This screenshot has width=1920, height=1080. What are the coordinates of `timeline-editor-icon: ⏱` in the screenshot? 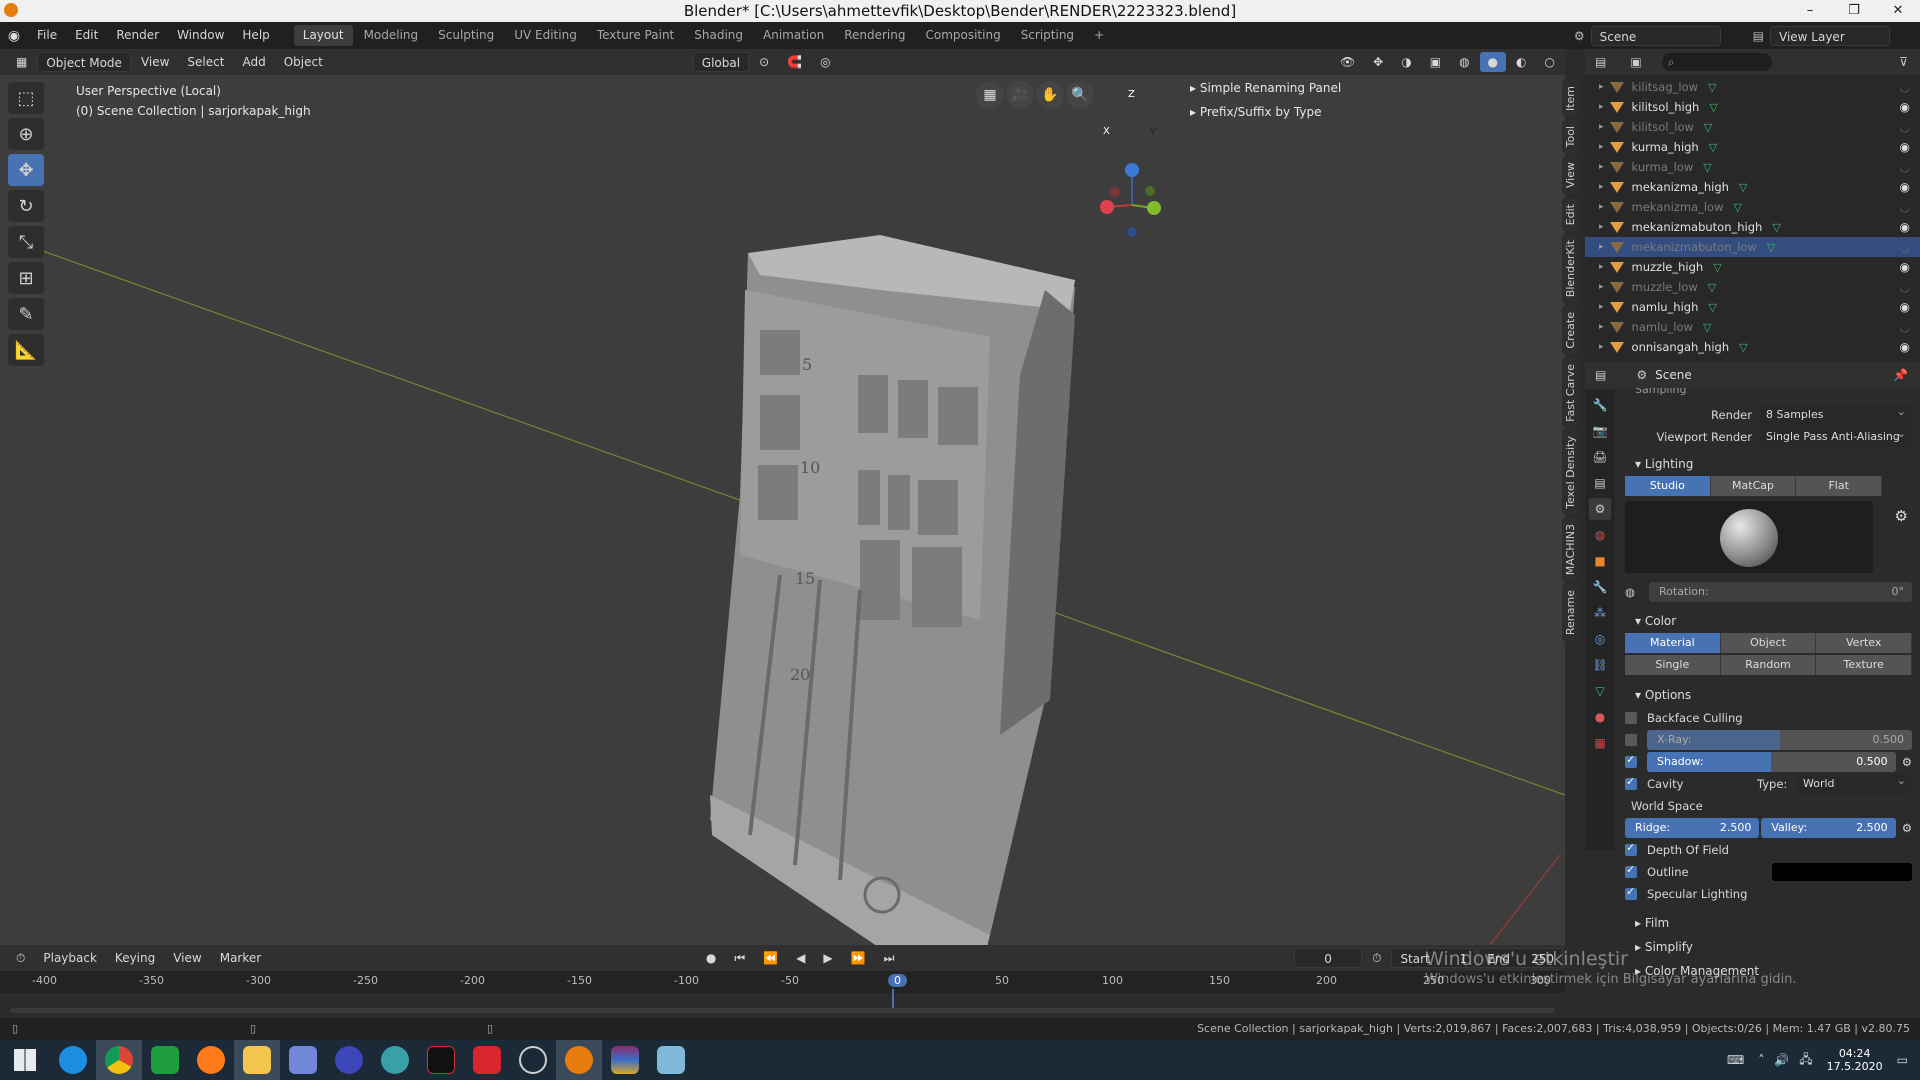 It's located at (20, 958).